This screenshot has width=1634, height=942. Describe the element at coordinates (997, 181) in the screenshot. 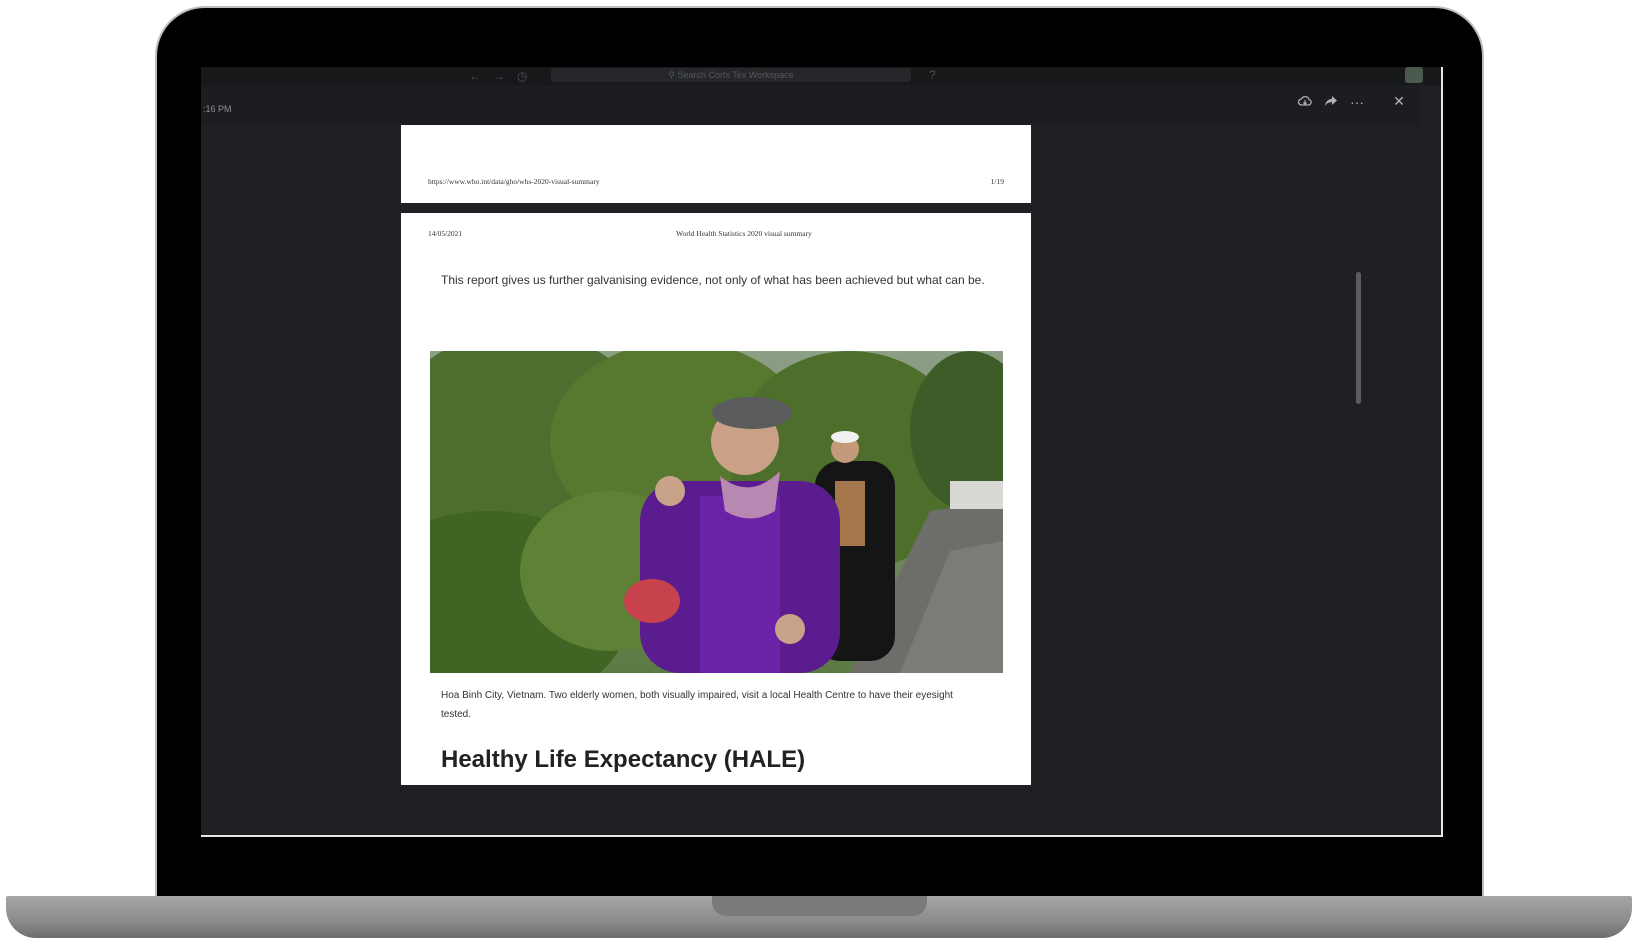

I see `page-number: 1/19` at that location.